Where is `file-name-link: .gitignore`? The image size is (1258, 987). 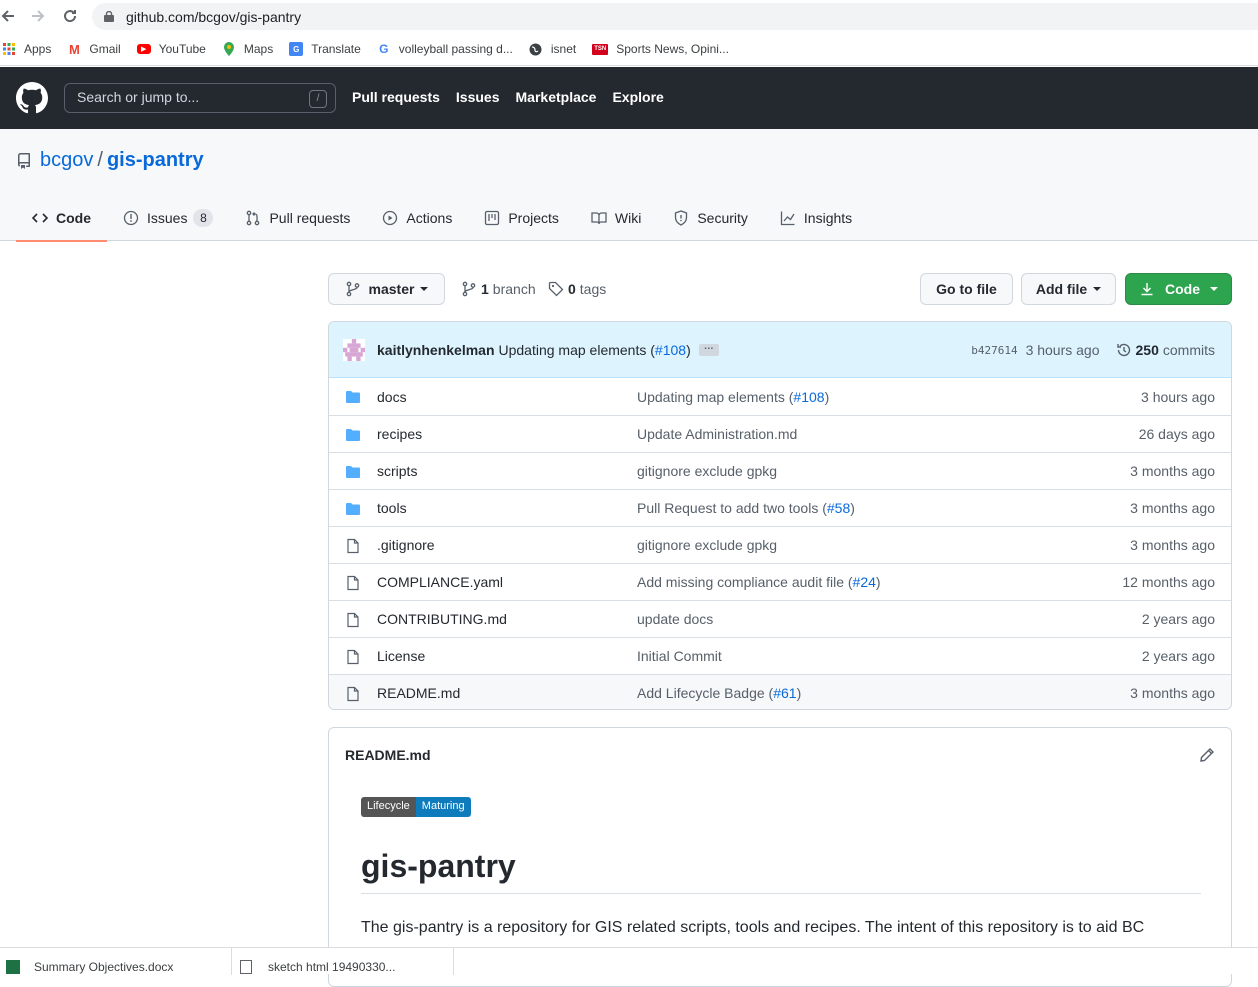
file-name-link: .gitignore is located at coordinates (406, 545).